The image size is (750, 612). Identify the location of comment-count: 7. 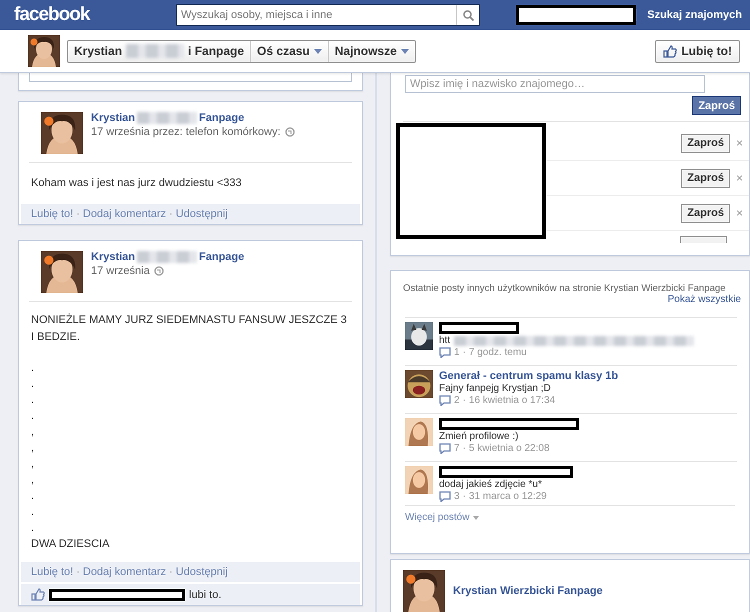
(457, 448).